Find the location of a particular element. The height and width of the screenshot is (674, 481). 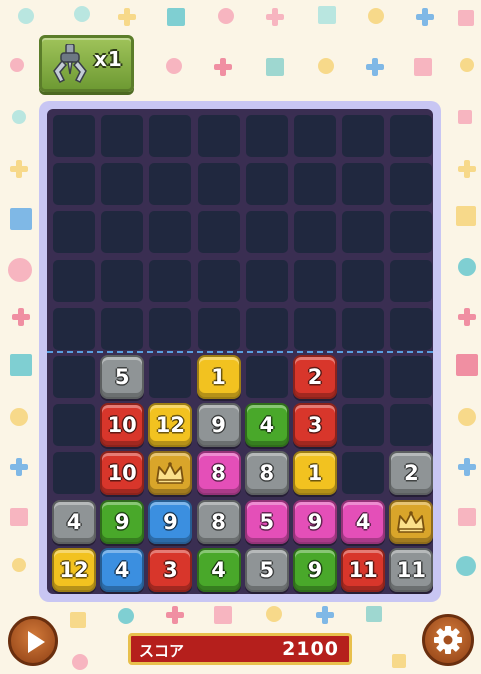

play-icon is located at coordinates (36, 642).